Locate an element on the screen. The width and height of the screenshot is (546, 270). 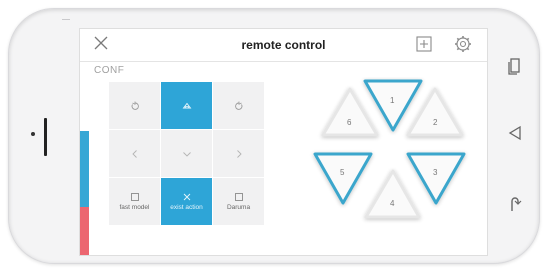
return-icon is located at coordinates (515, 204).